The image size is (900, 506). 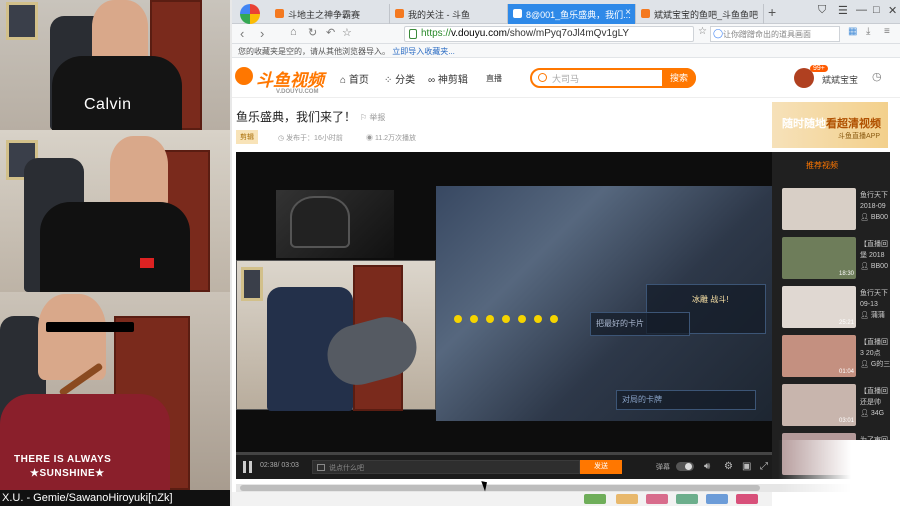 I want to click on recommended-video-item: 鱼行天下 2018-09 👤︎ BB00, so click(x=836, y=210).